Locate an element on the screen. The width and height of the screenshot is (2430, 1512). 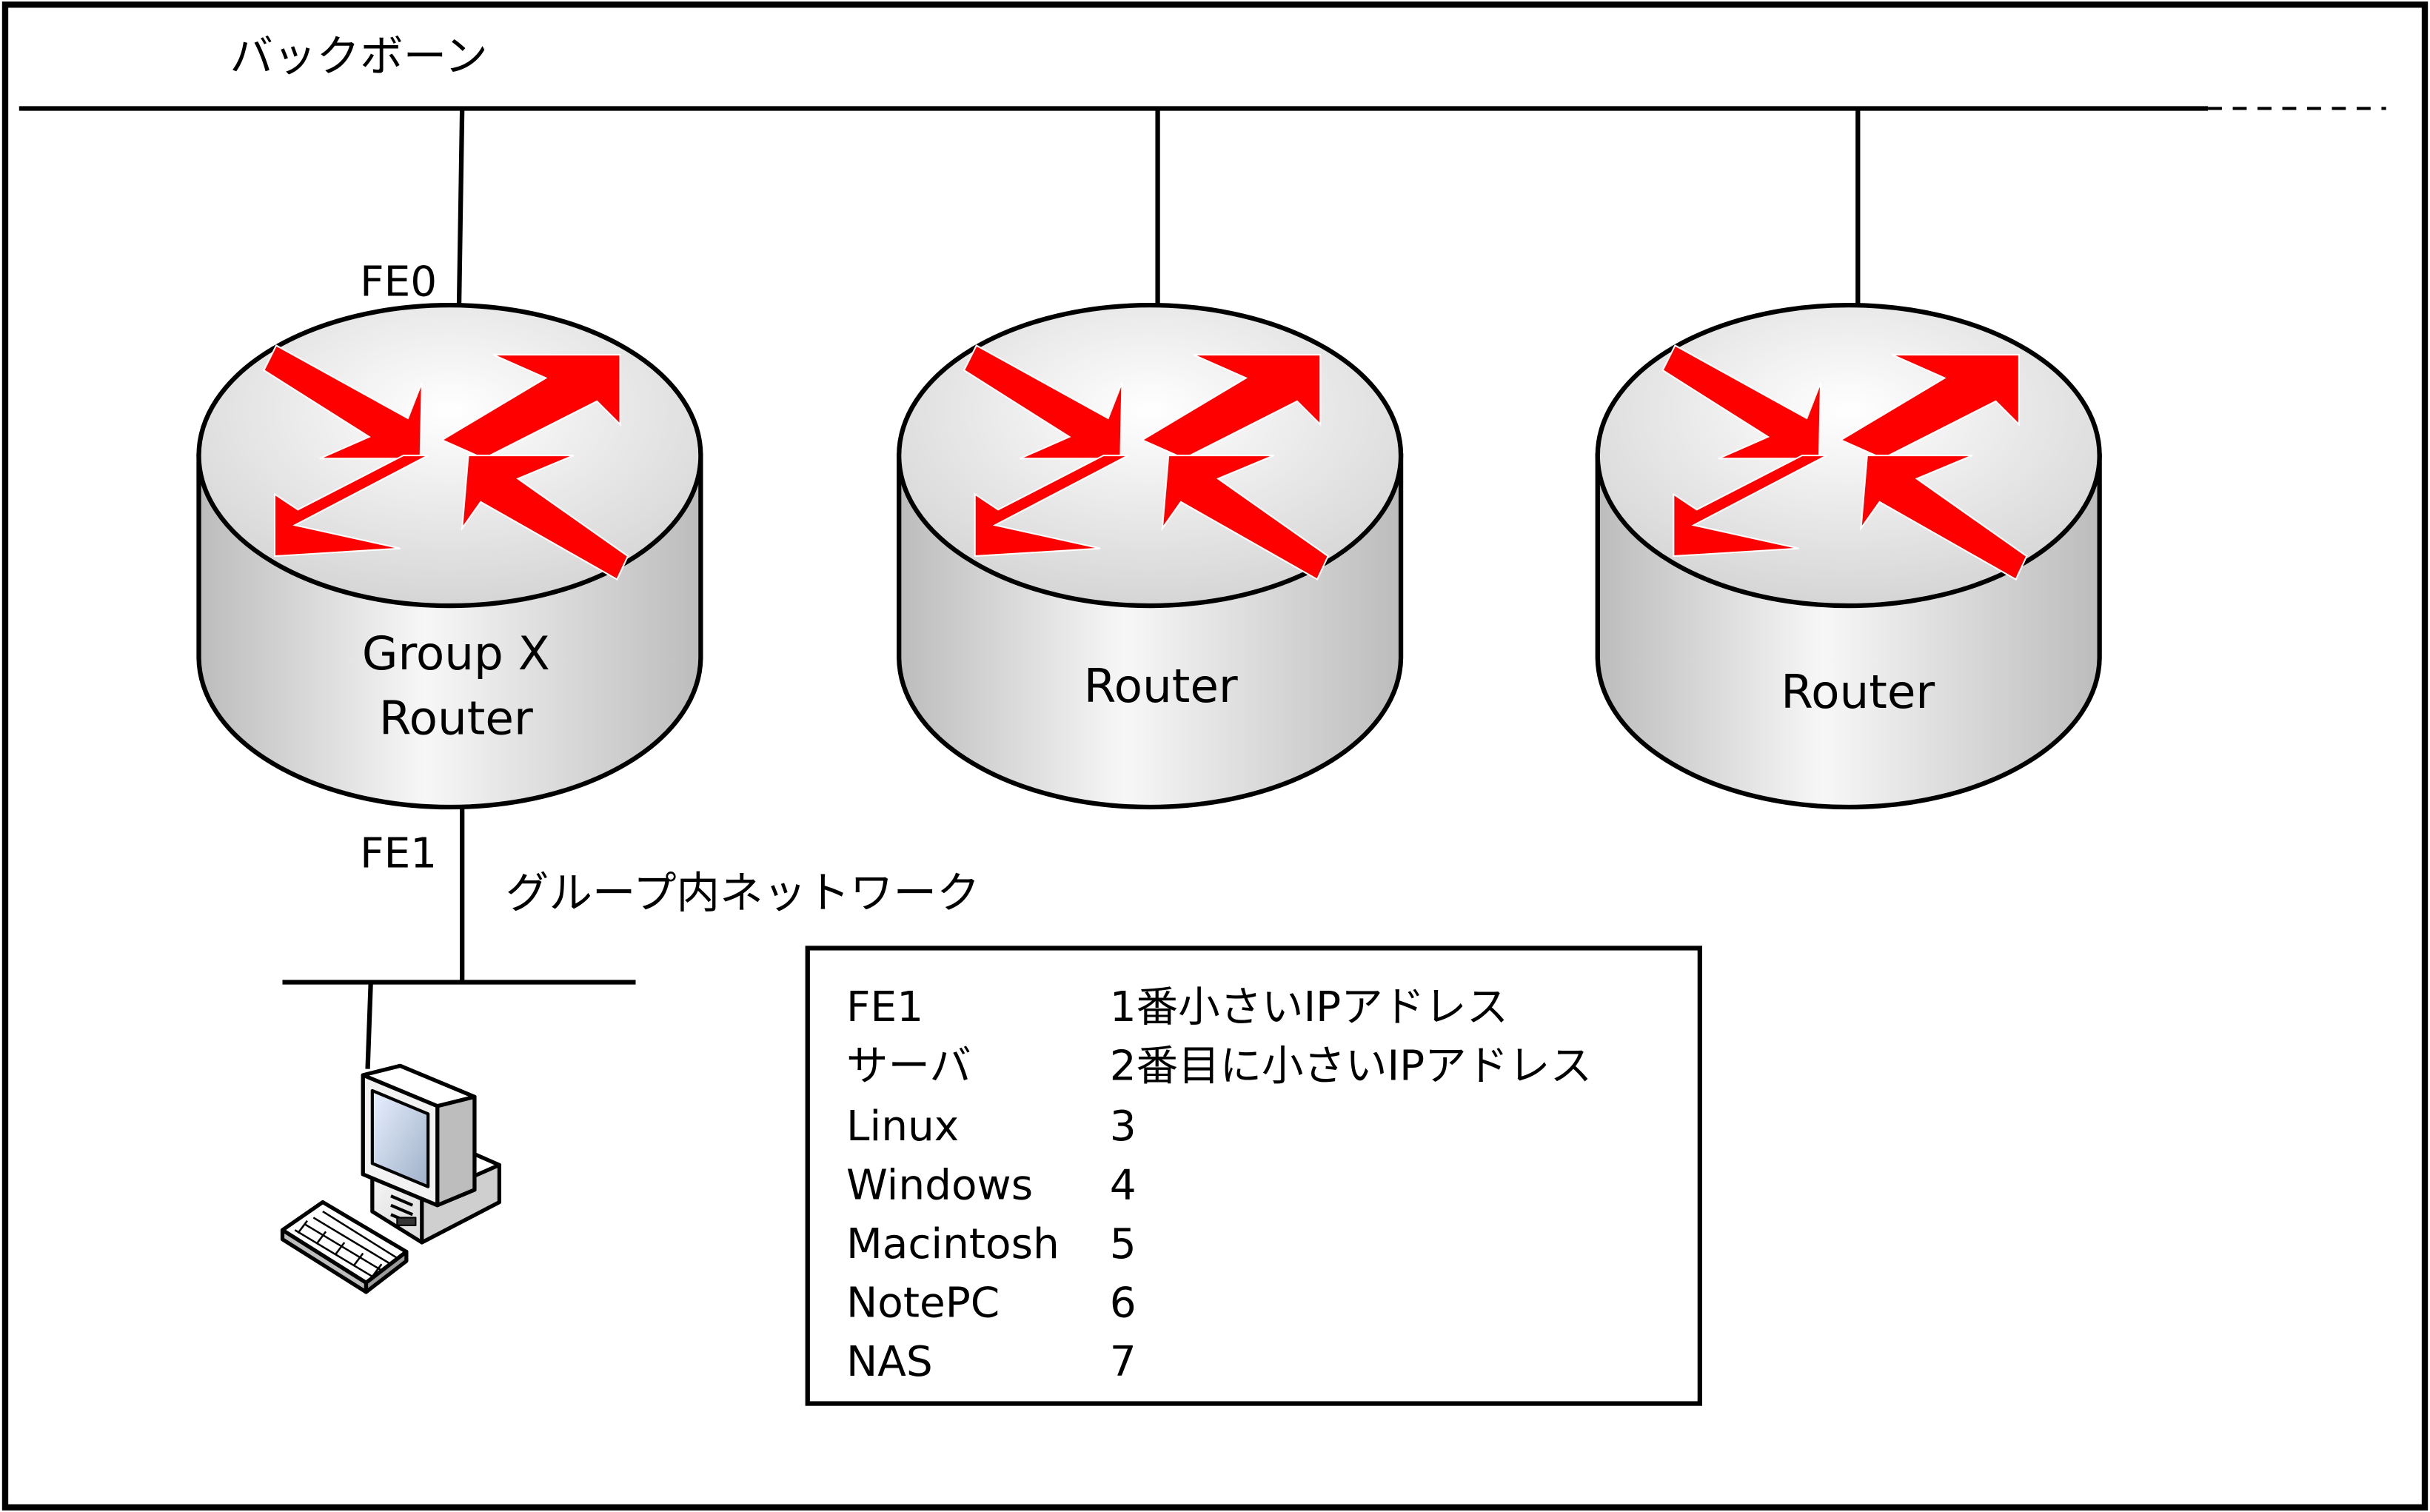
router-2: Router is located at coordinates (1150, 556).